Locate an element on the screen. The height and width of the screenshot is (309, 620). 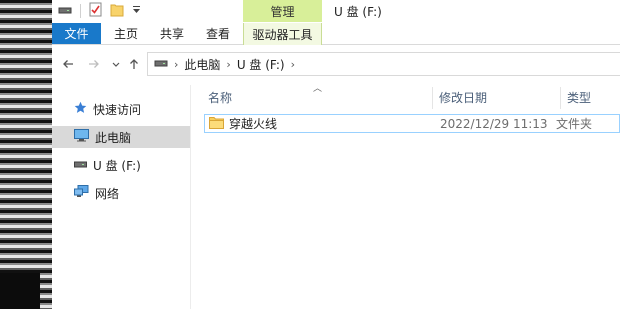
tab-view: 查看 is located at coordinates (218, 33).